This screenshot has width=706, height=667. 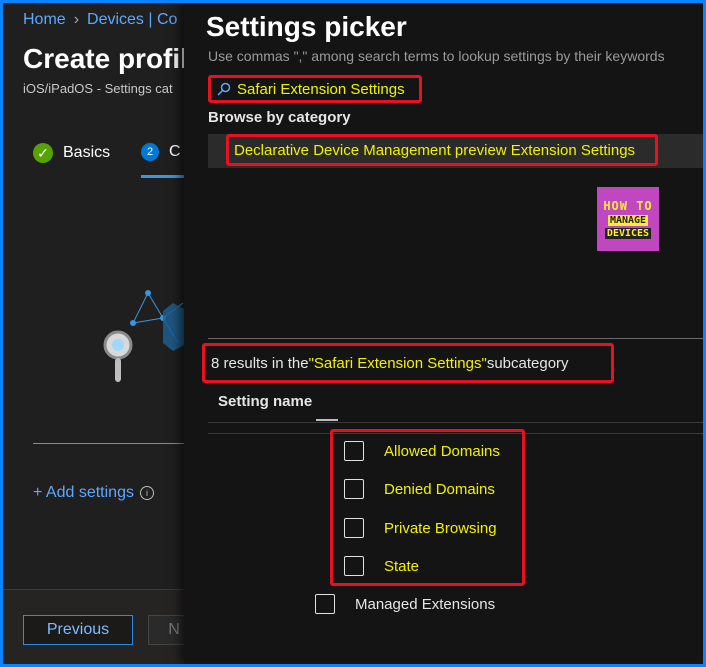 What do you see at coordinates (455, 338) in the screenshot?
I see `results-separator` at bounding box center [455, 338].